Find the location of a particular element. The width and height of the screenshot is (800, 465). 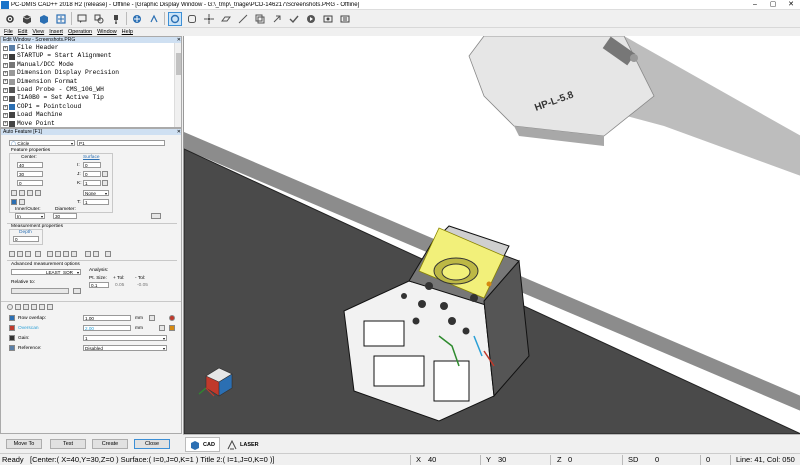

vector-mode-select: None is located at coordinates (96, 193).